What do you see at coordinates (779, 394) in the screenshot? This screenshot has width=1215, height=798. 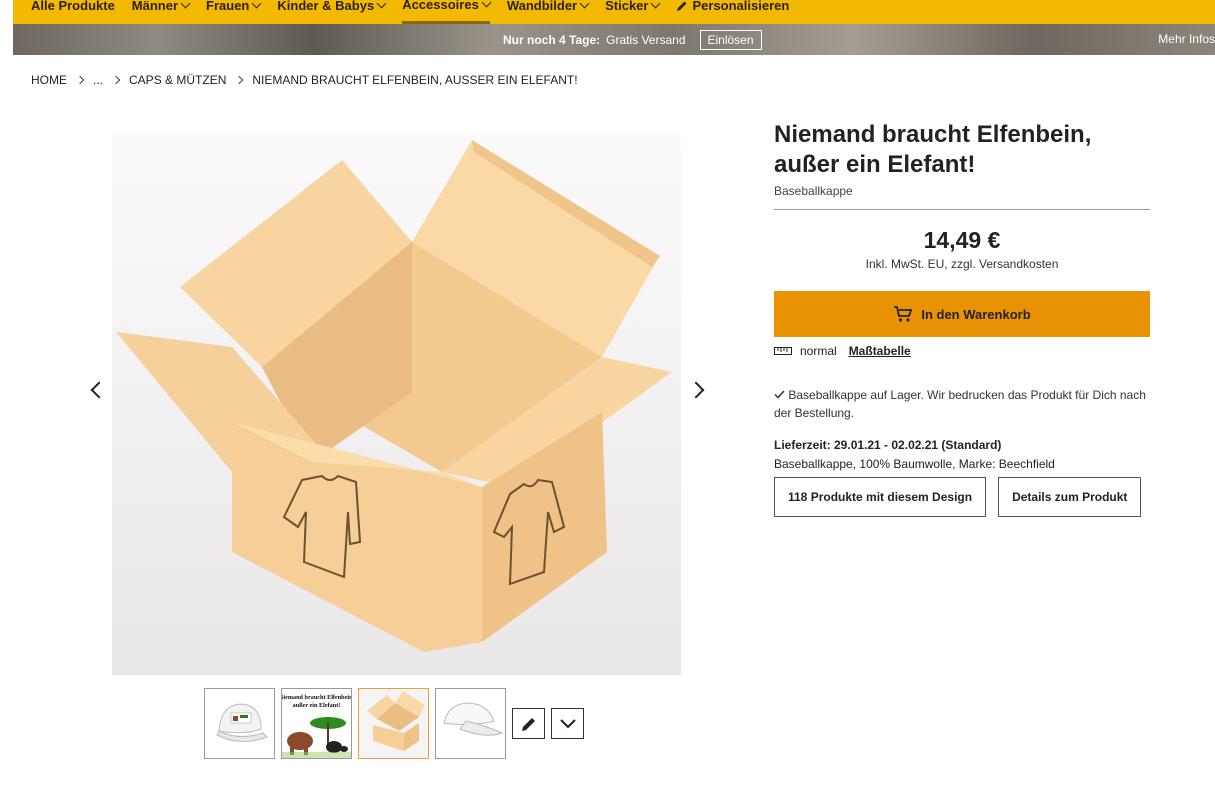 I see `checkmark-icon` at bounding box center [779, 394].